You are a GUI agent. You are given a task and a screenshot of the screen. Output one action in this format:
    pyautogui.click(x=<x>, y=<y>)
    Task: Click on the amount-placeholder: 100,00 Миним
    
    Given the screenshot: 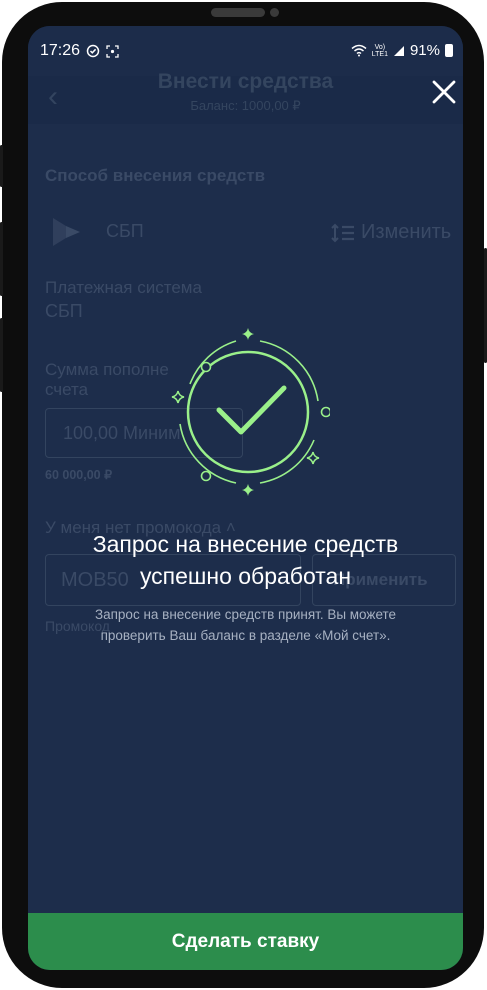 What is the action you would take?
    pyautogui.click(x=122, y=433)
    